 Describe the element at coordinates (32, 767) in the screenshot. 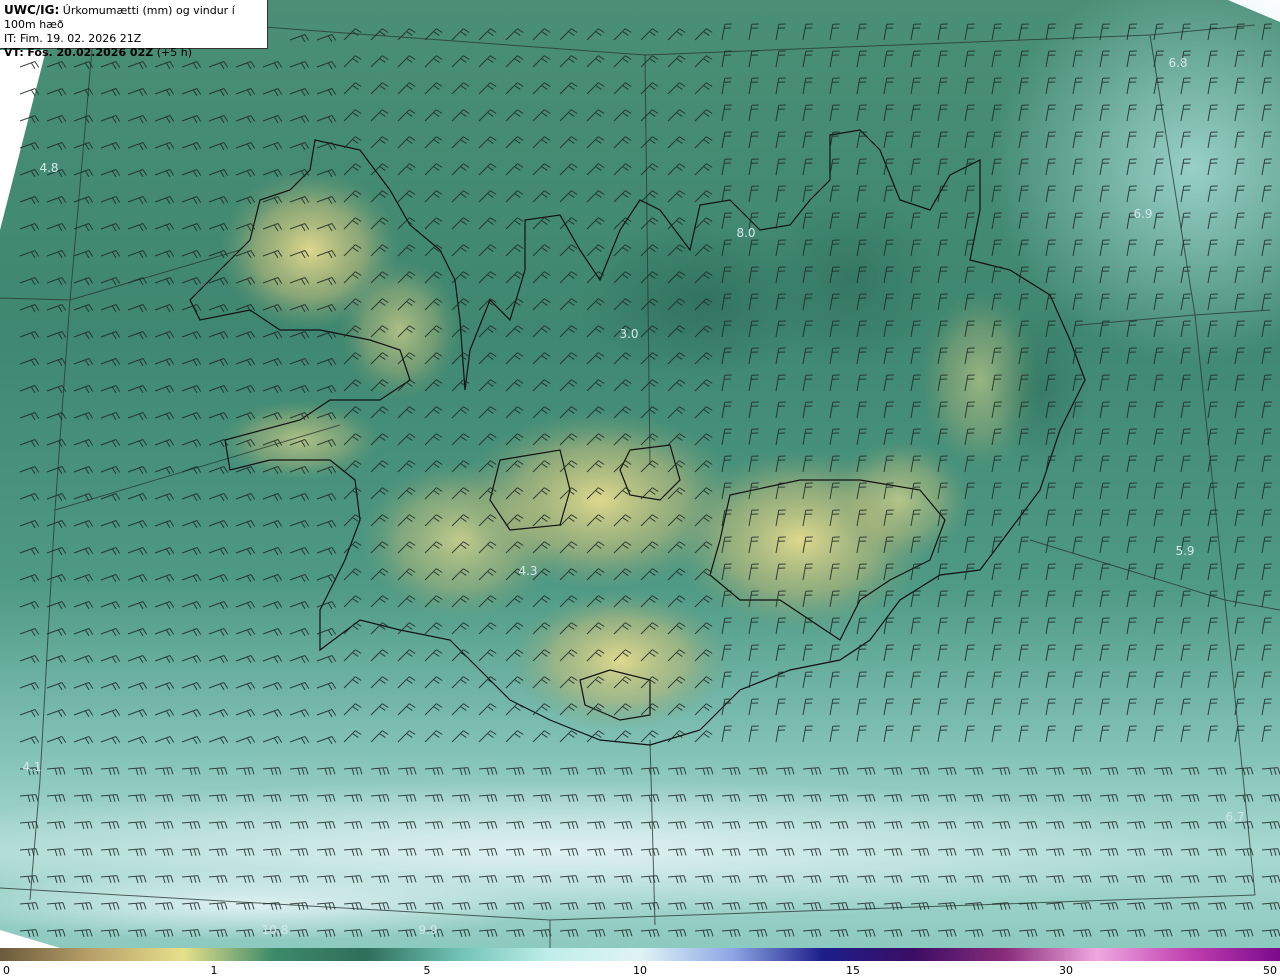

I see `map-value-label: 4.1` at that location.